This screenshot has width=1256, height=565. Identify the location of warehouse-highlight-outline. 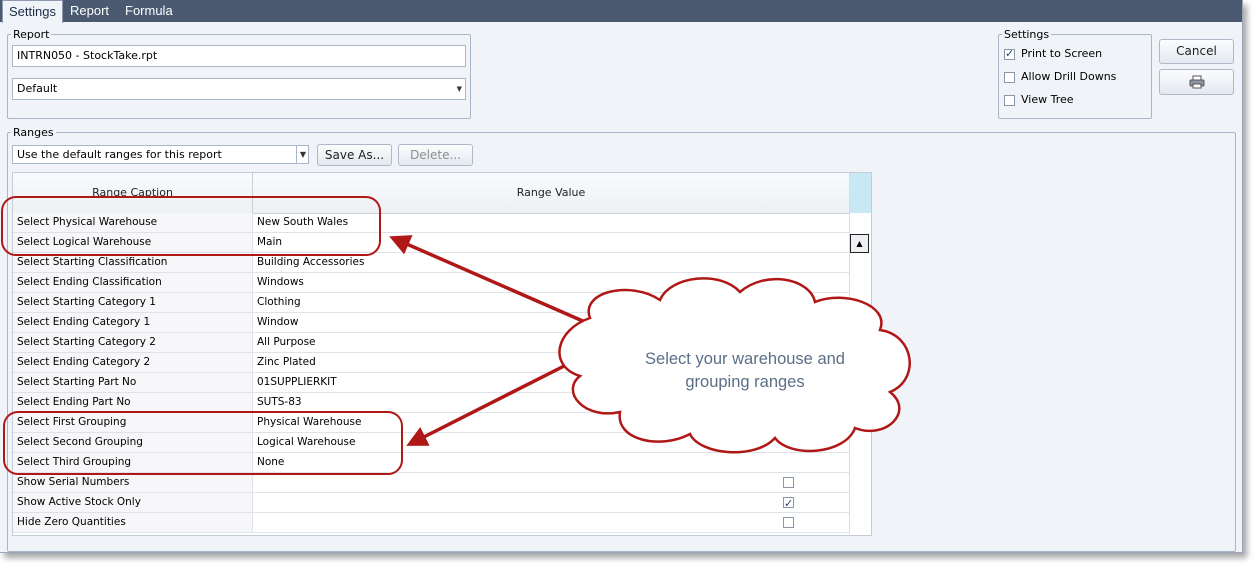
(191, 226).